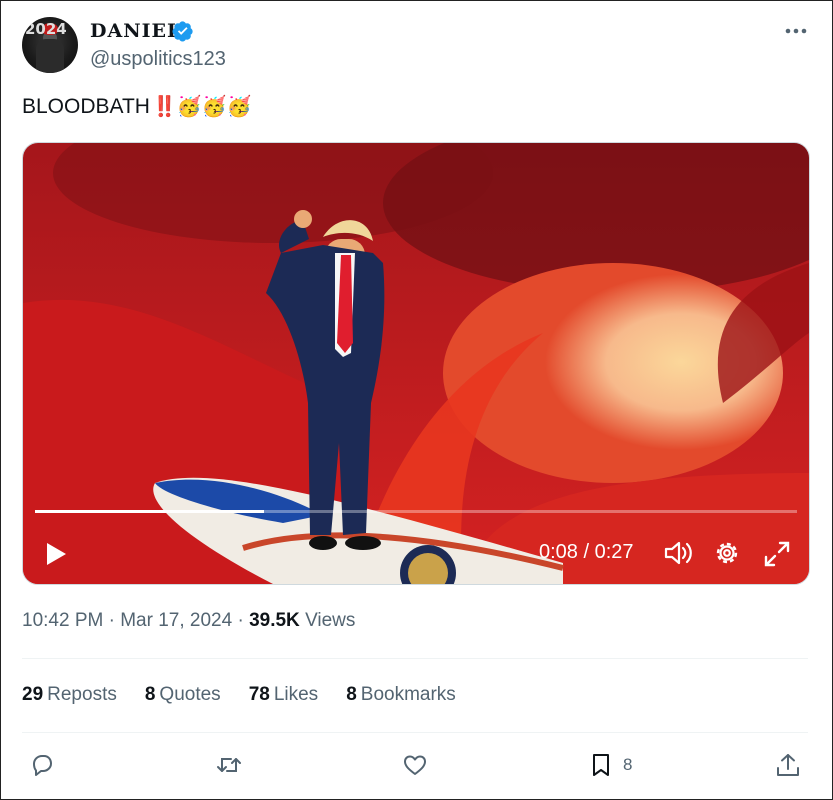  What do you see at coordinates (86, 106) in the screenshot?
I see `post-text-body: BLOODBATH` at bounding box center [86, 106].